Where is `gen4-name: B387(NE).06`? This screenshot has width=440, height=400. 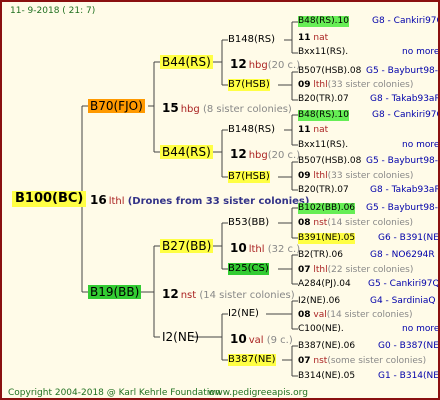 gen4-name: B387(NE).06 is located at coordinates (326, 346).